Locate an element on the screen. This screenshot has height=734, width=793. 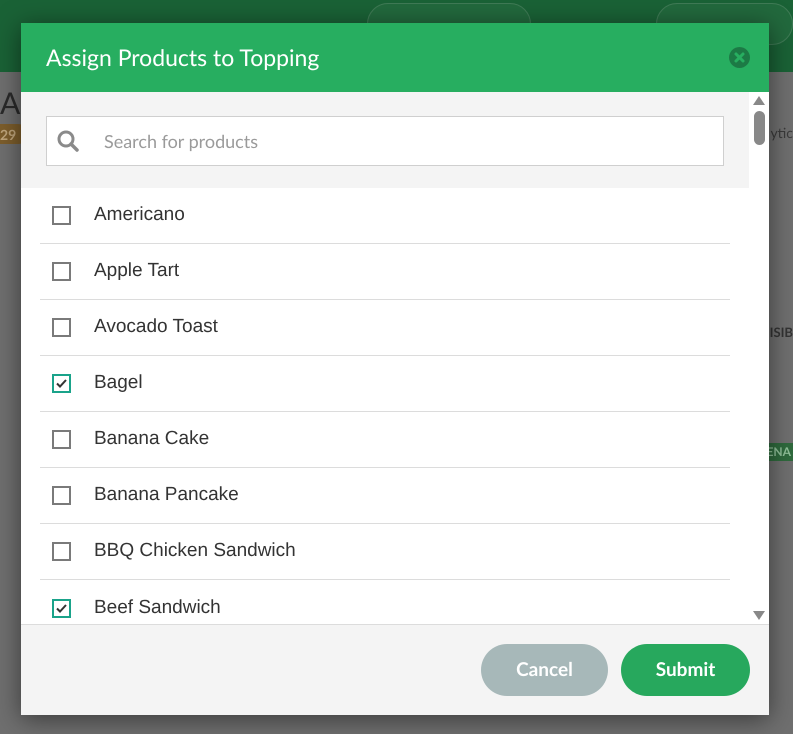
product-row: Avocado Toast is located at coordinates (385, 328).